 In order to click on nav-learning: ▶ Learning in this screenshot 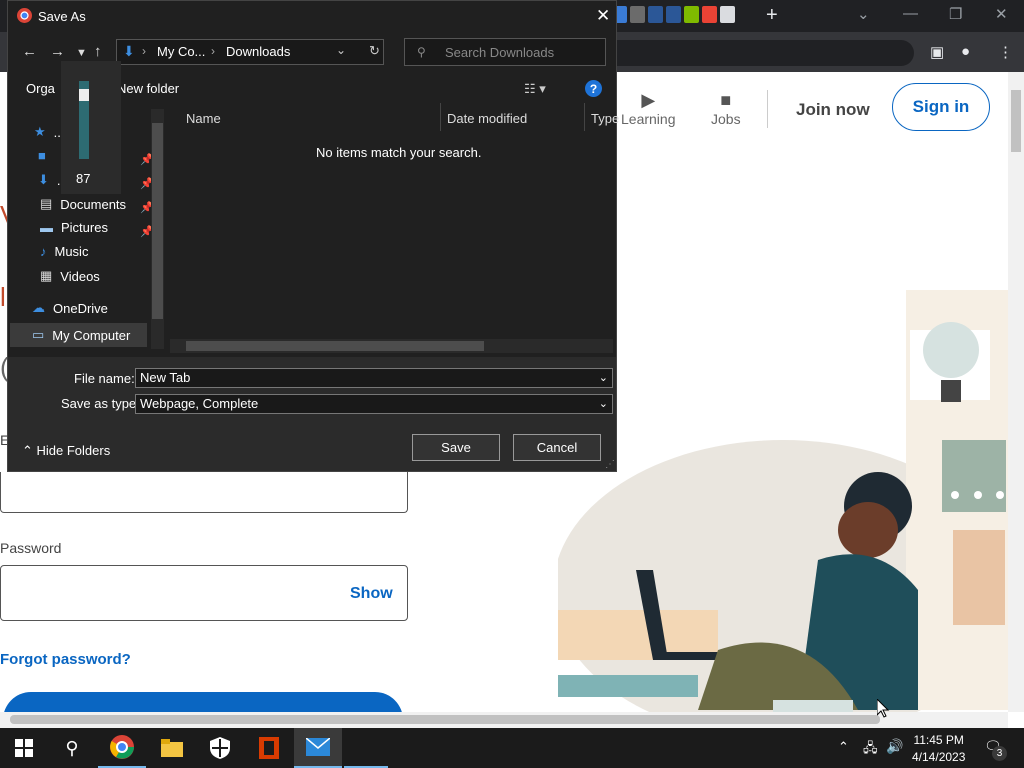, I will do `click(648, 108)`.